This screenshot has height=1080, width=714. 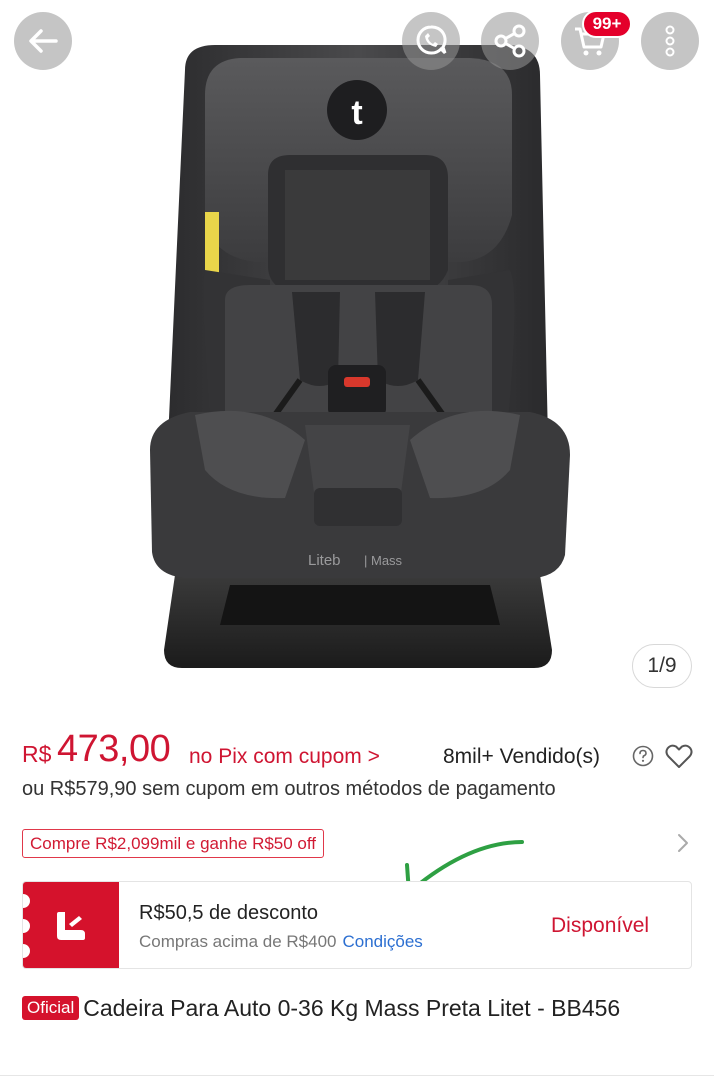 What do you see at coordinates (238, 941) in the screenshot?
I see `coupon-minimum: Compras acima de R$400` at bounding box center [238, 941].